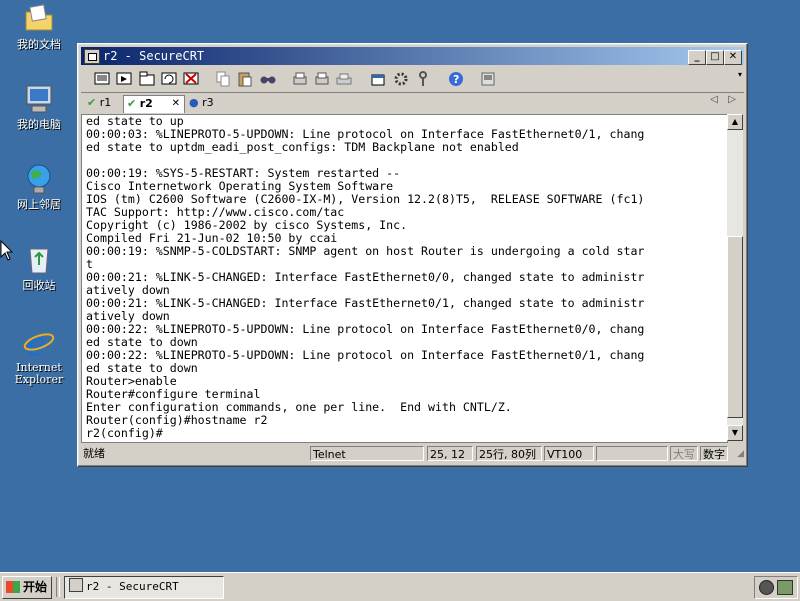 This screenshot has width=800, height=601. What do you see at coordinates (412, 79) in the screenshot?
I see `toolbar: ? ▾` at bounding box center [412, 79].